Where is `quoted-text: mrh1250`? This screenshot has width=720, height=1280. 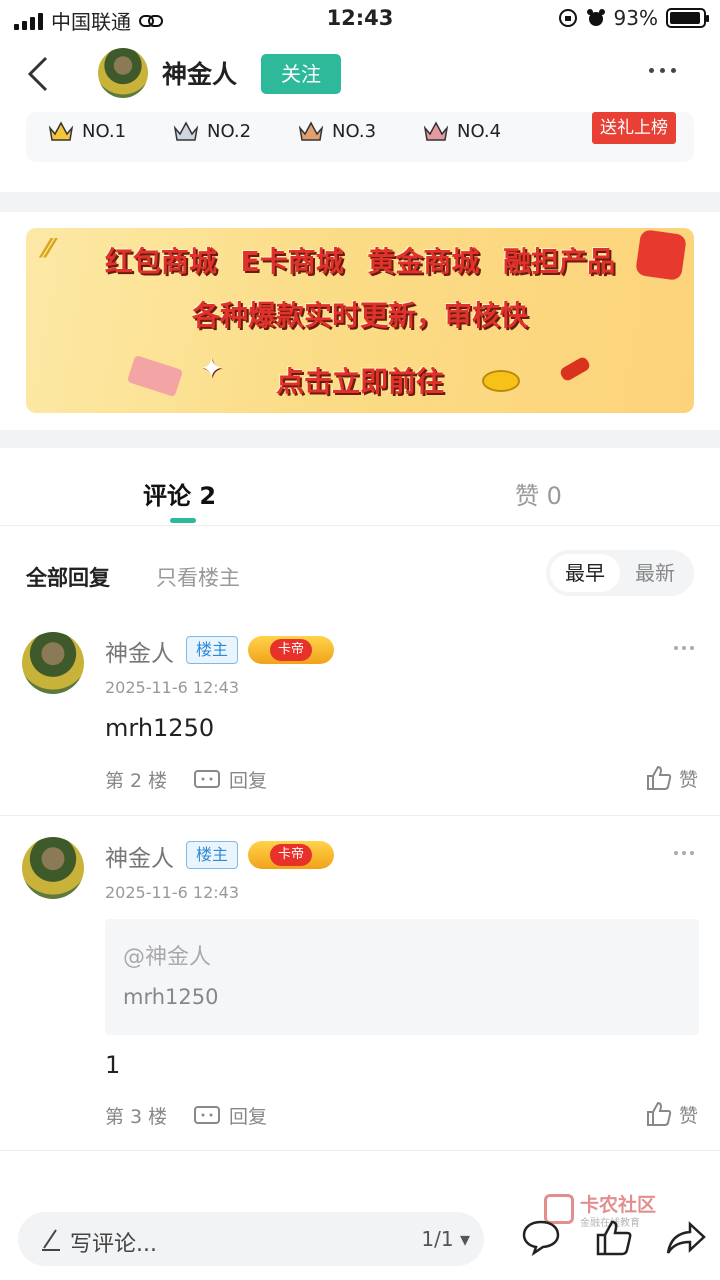
quoted-text: mrh1250 is located at coordinates (171, 997).